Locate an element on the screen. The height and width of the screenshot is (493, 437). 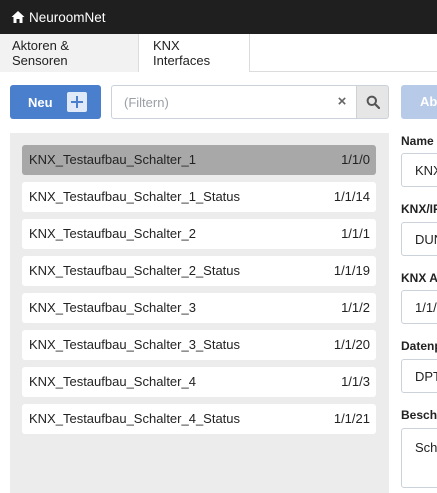
item-name: KNX_Testaufbau_Schalter_3 is located at coordinates (112, 307).